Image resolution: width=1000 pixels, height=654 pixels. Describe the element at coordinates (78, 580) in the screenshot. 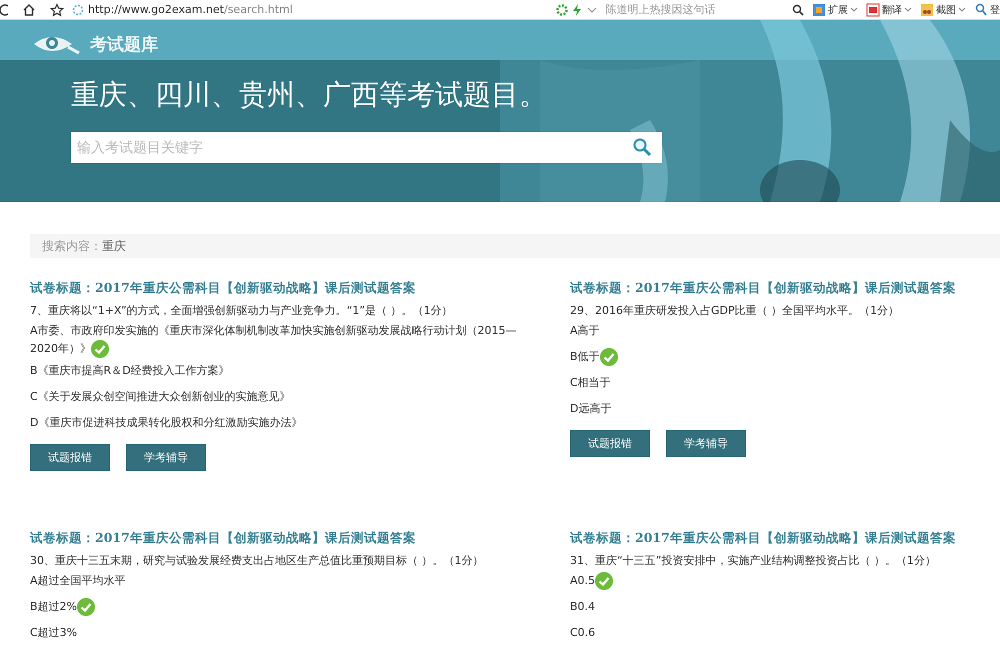

I see `answer-option: A超过全国平均水平` at that location.